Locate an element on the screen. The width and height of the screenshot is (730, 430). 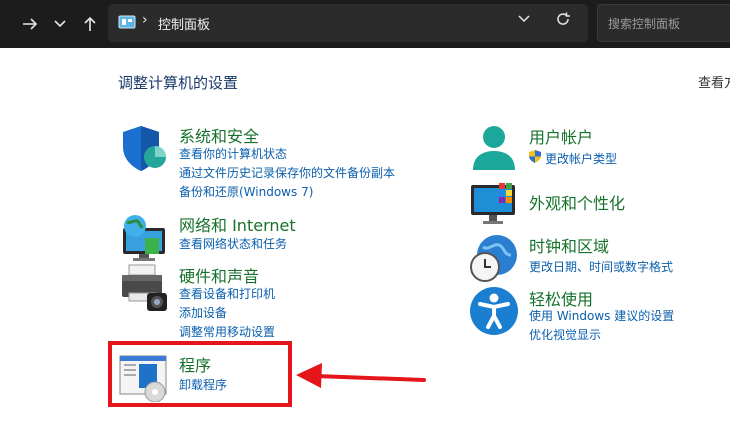
recent-locations-button is located at coordinates (60, 24).